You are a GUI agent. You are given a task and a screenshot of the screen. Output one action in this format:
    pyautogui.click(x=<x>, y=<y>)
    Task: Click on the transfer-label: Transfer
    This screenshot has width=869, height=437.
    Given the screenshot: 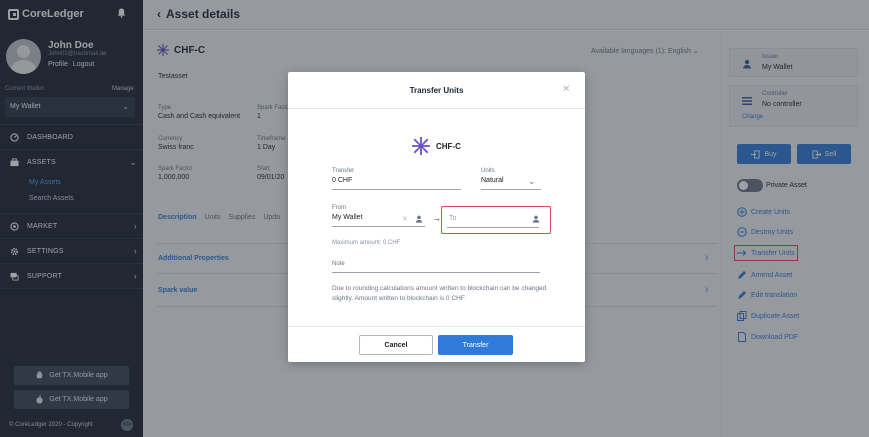 What is the action you would take?
    pyautogui.click(x=343, y=171)
    